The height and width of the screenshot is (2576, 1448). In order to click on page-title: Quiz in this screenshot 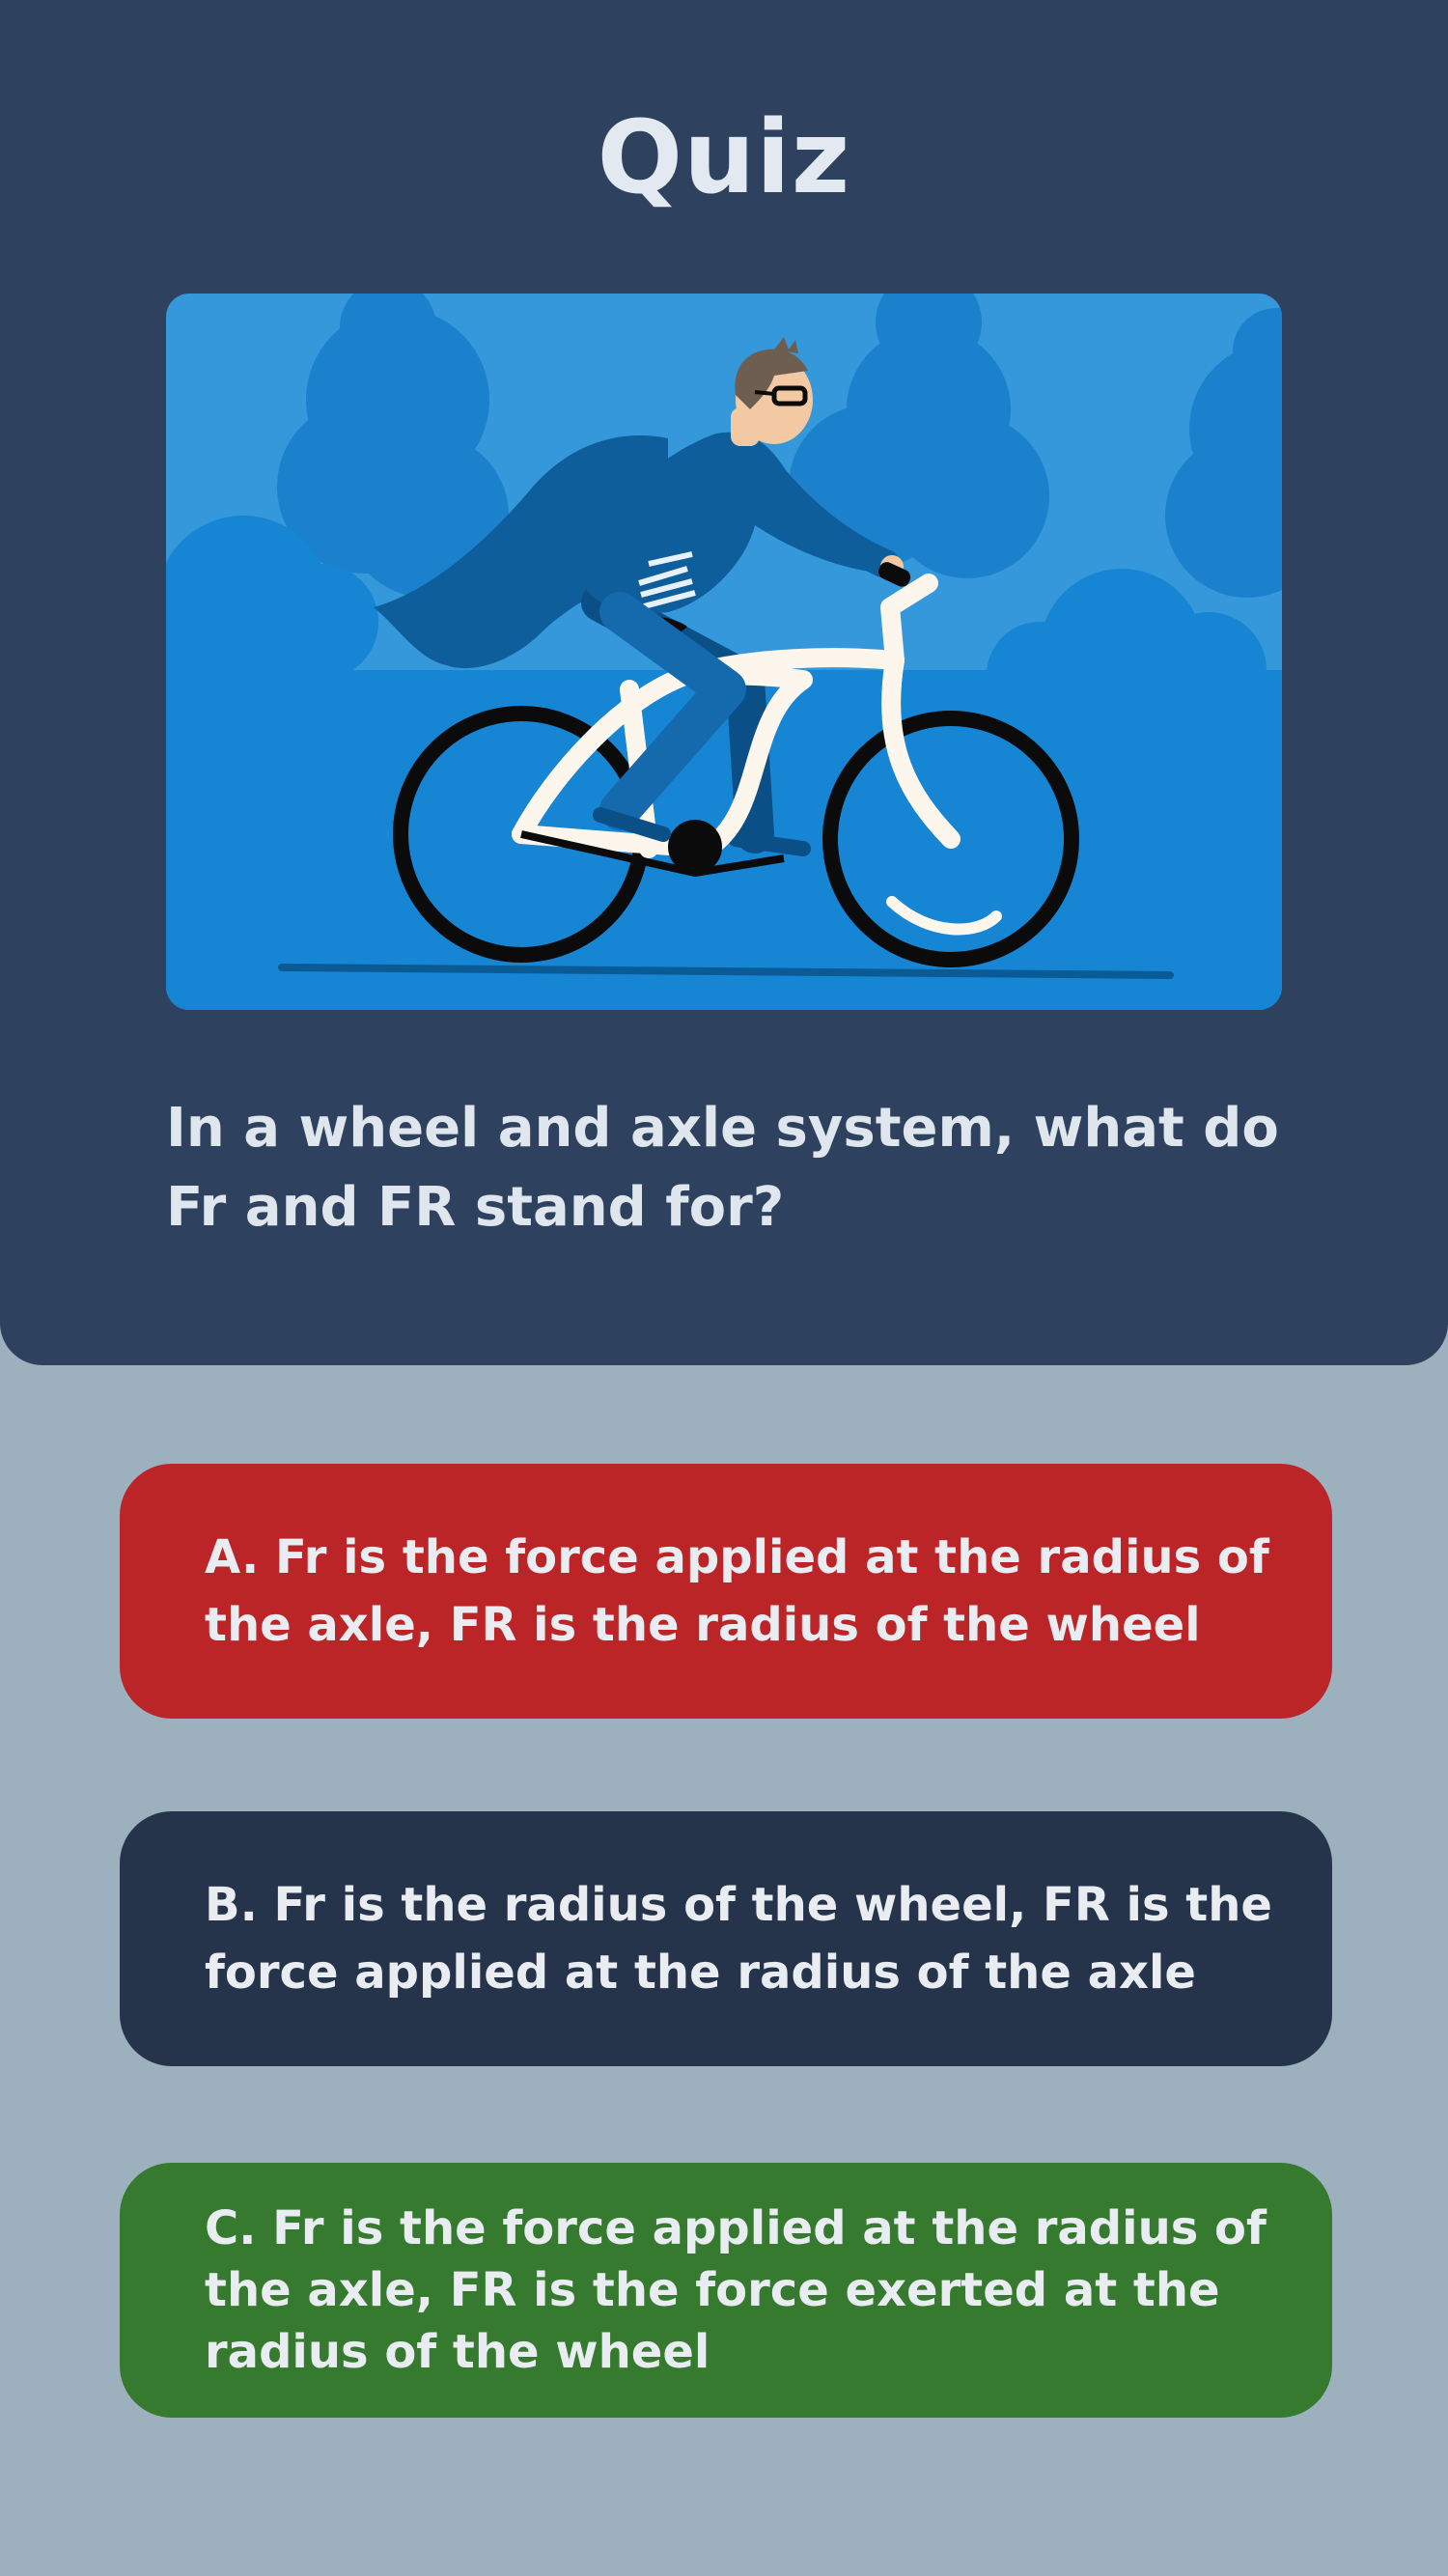, I will do `click(724, 157)`.